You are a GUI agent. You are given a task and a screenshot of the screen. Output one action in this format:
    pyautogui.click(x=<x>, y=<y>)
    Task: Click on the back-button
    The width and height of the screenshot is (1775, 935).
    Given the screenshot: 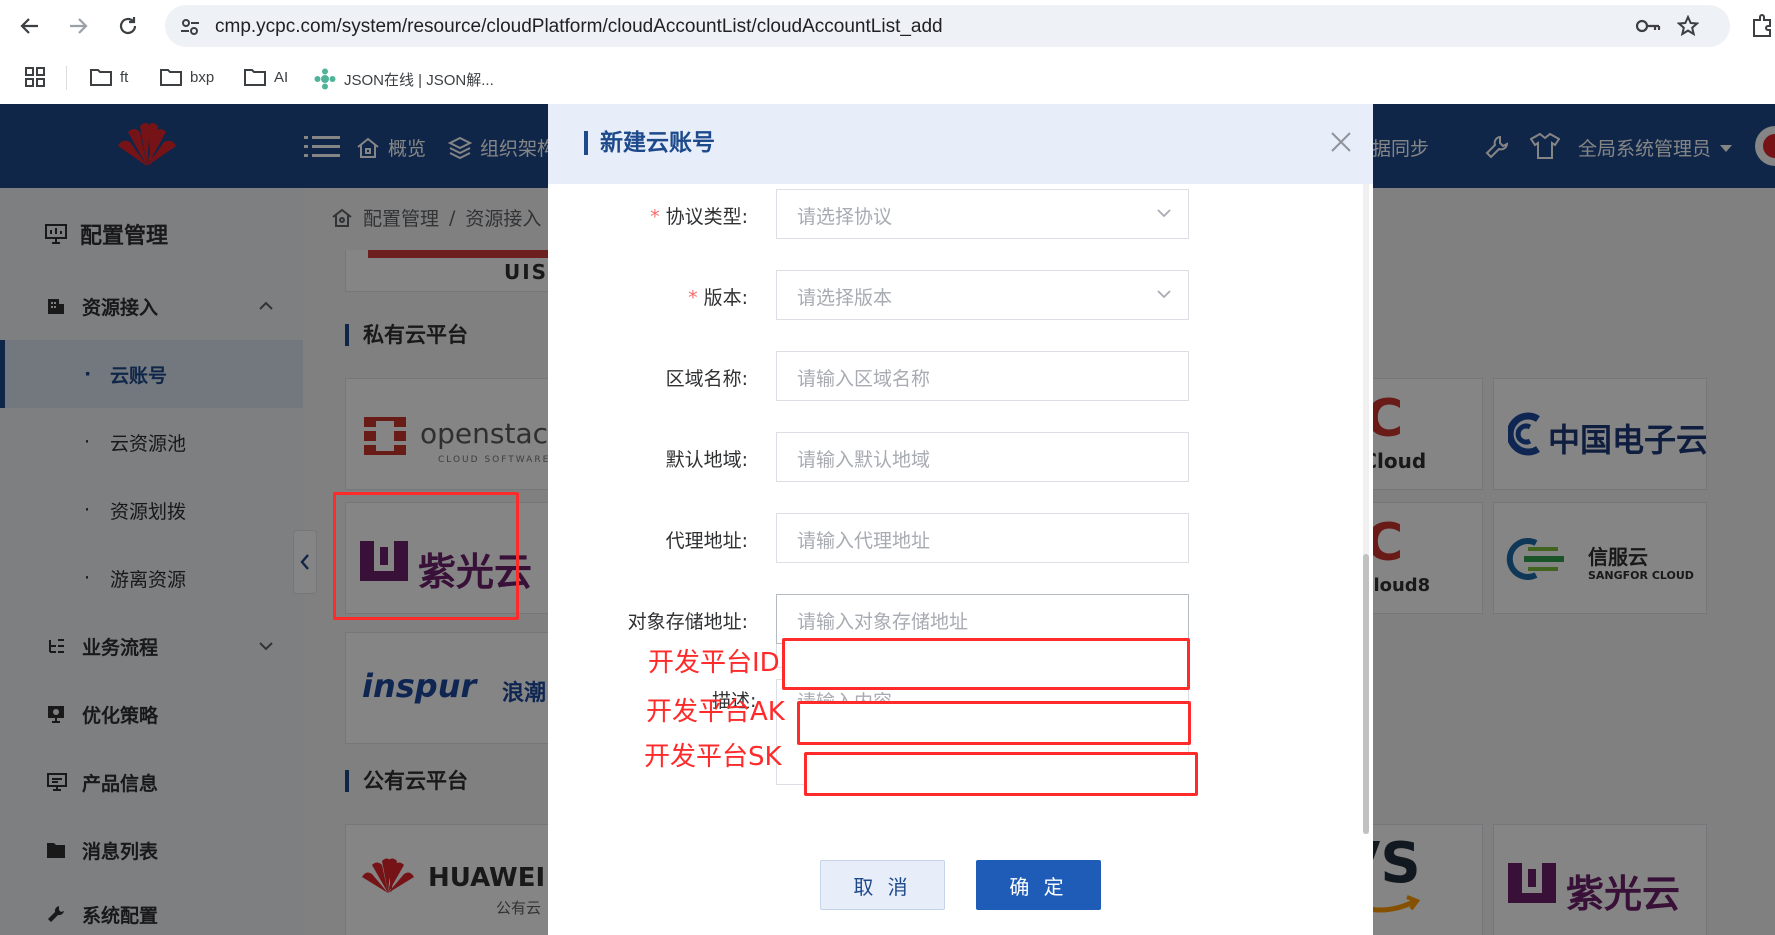 What is the action you would take?
    pyautogui.click(x=30, y=26)
    